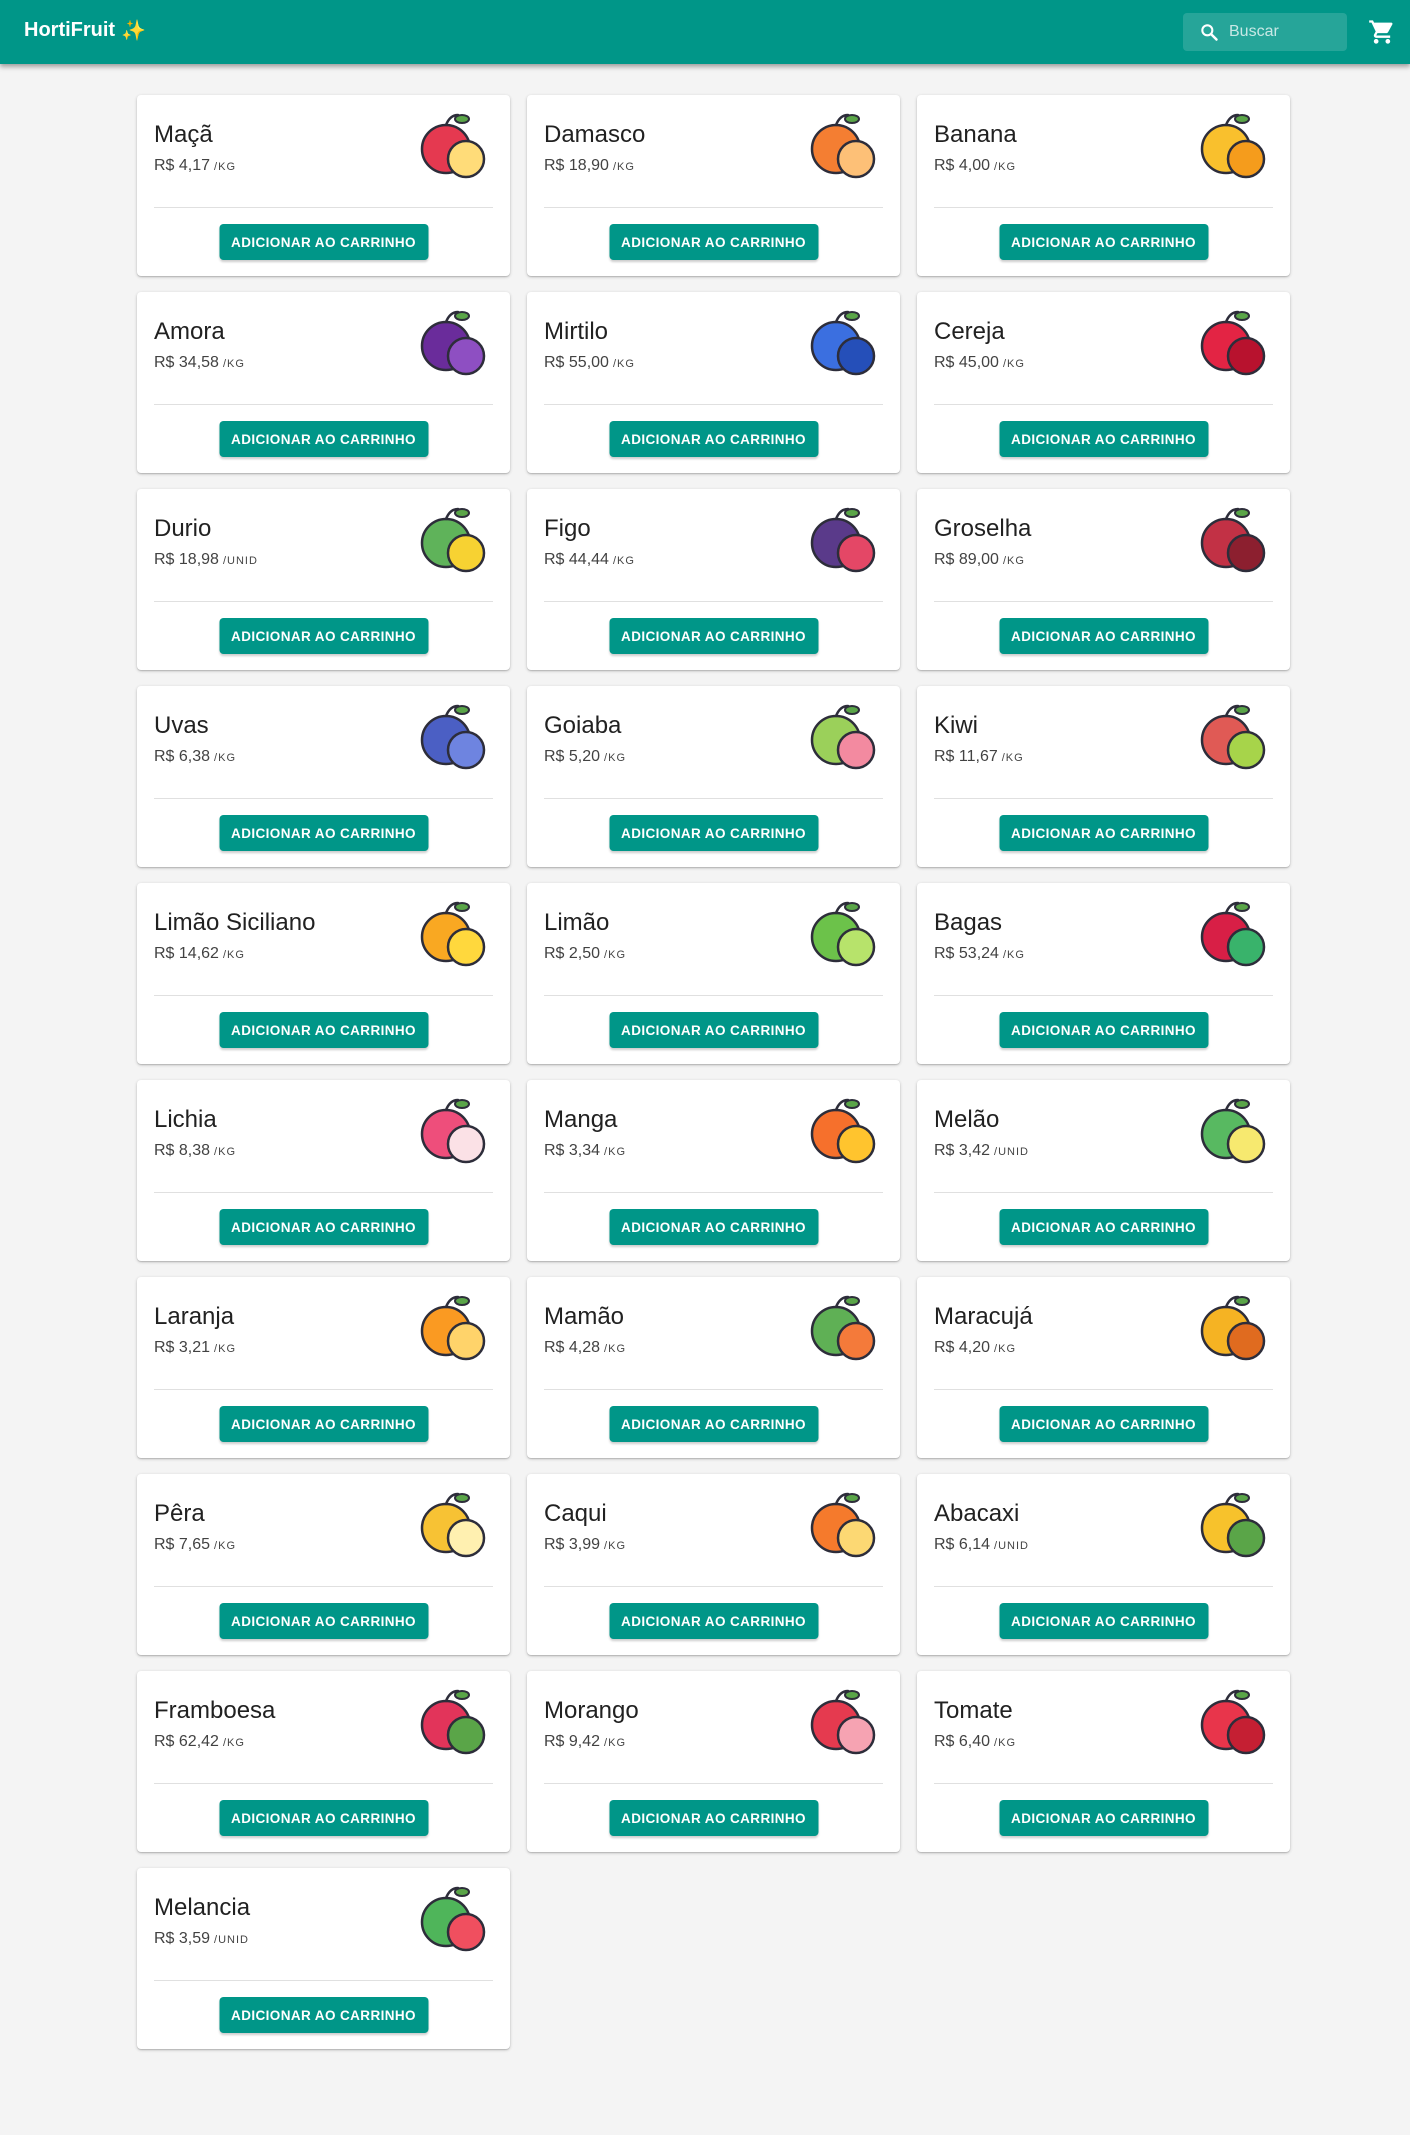  What do you see at coordinates (85, 30) in the screenshot?
I see `app-title: HortiFruit ✨` at bounding box center [85, 30].